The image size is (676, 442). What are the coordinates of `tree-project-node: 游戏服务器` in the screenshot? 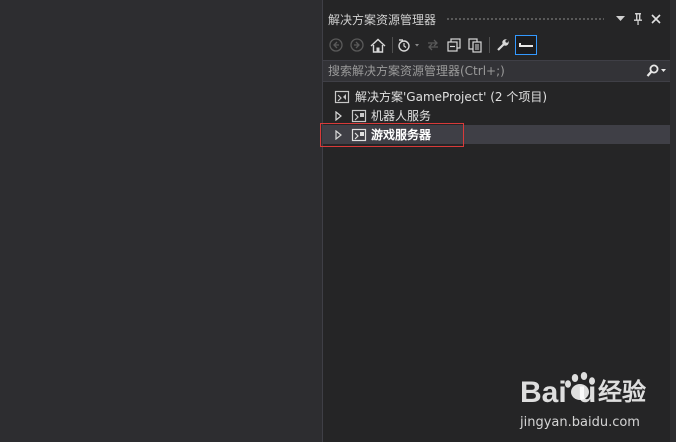 It's located at (496, 134).